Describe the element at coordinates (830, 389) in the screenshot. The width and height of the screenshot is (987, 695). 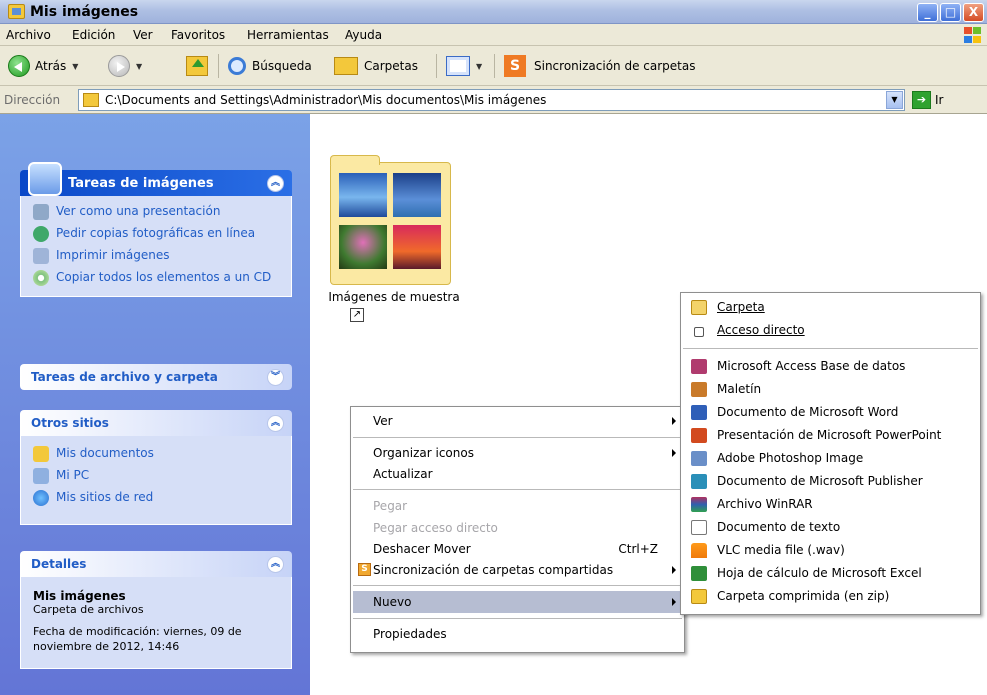
I see `new-briefcase-item: Maletín` at that location.